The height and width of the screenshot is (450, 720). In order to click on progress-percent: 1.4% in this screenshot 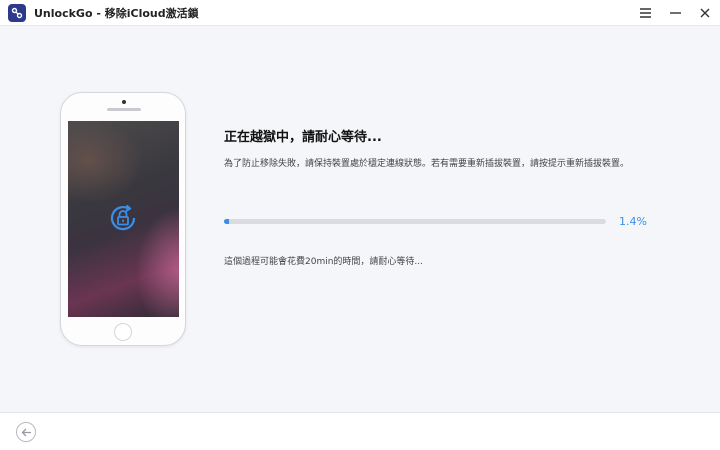, I will do `click(633, 221)`.